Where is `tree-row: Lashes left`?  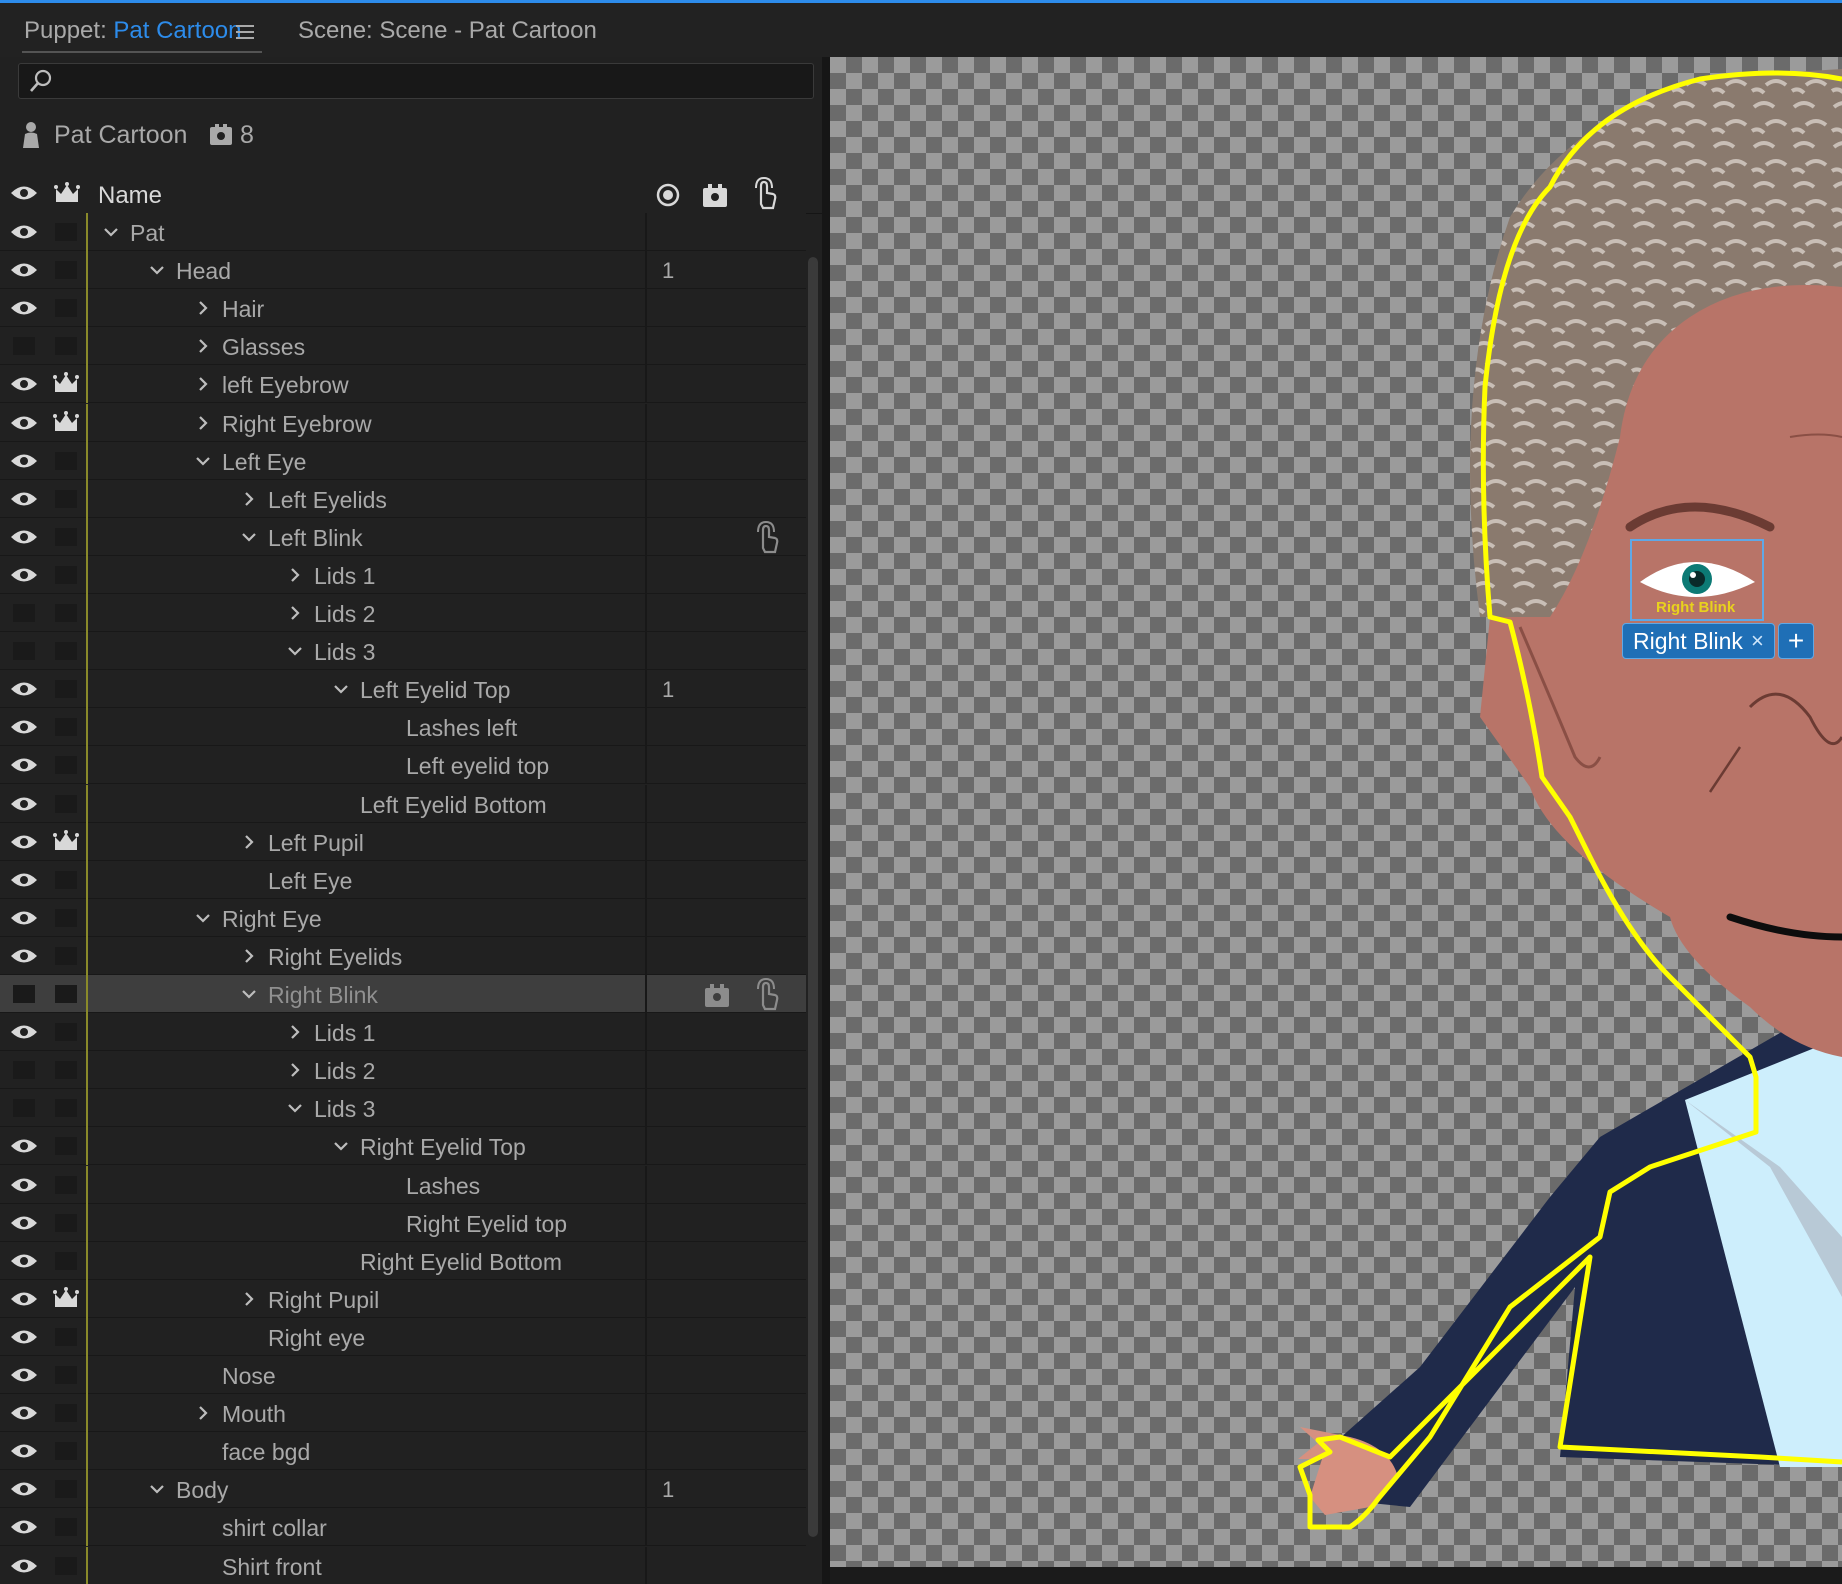 tree-row: Lashes left is located at coordinates (403, 727).